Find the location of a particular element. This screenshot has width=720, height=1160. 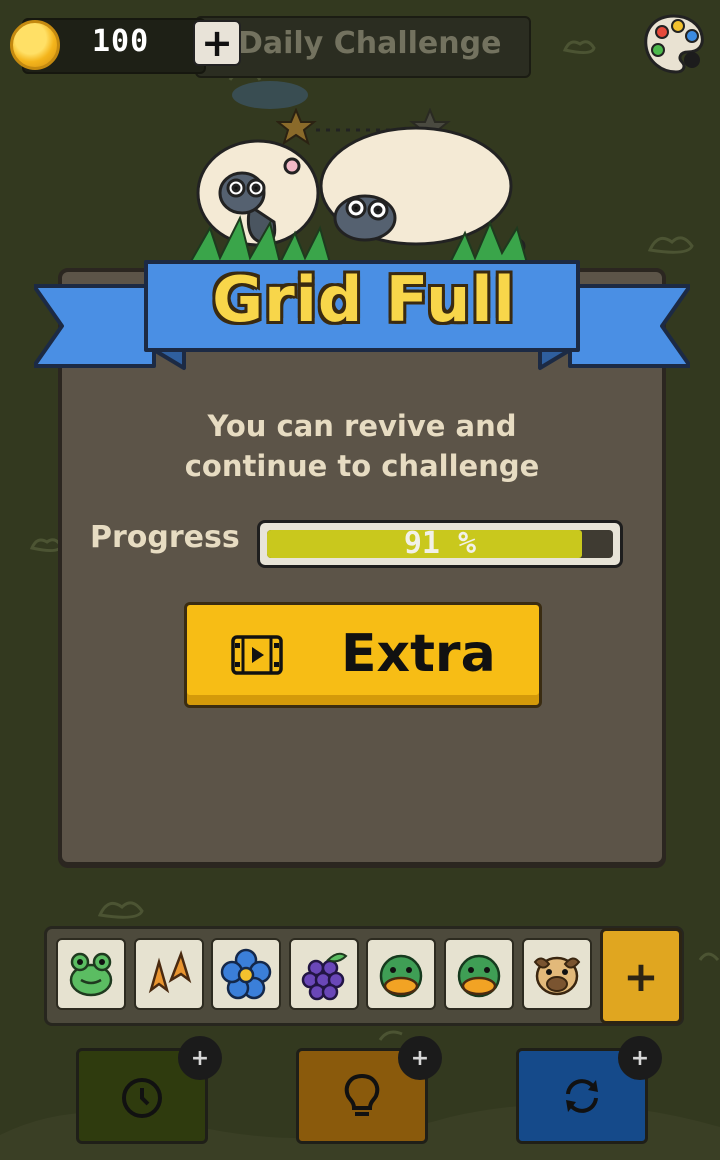

message-line-2: continue to challenge is located at coordinates (362, 466).